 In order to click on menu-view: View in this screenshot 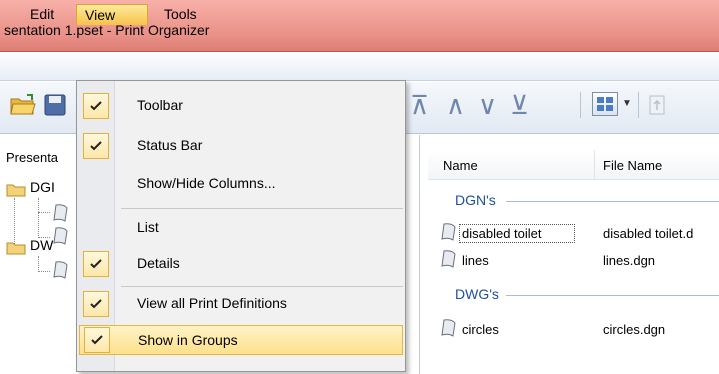, I will do `click(112, 14)`.